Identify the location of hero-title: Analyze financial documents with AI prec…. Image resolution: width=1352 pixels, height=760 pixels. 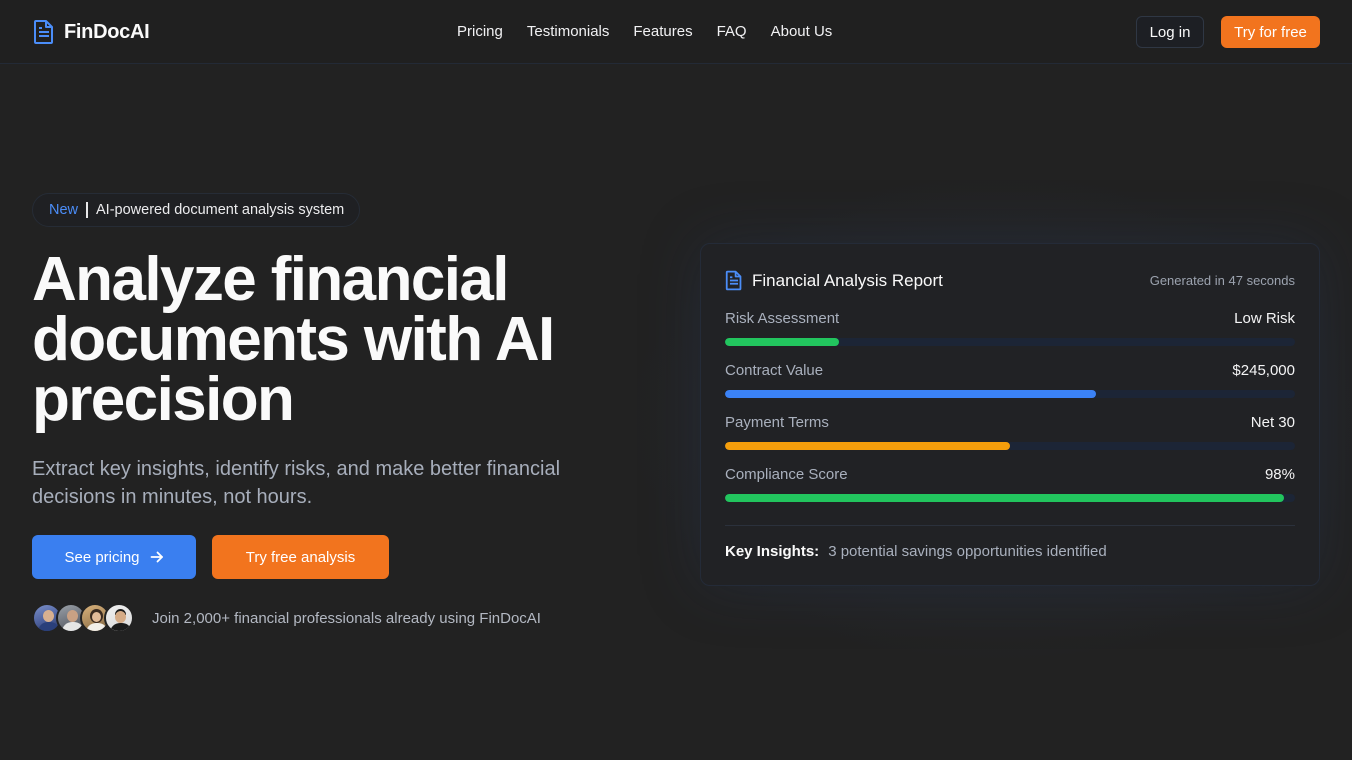
(342, 340).